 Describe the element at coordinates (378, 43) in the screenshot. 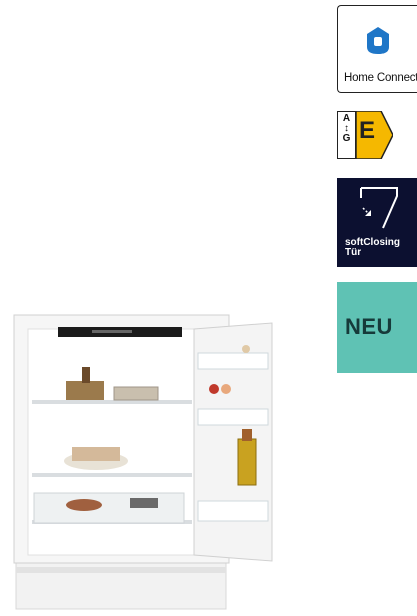

I see `home-connect-icon` at that location.